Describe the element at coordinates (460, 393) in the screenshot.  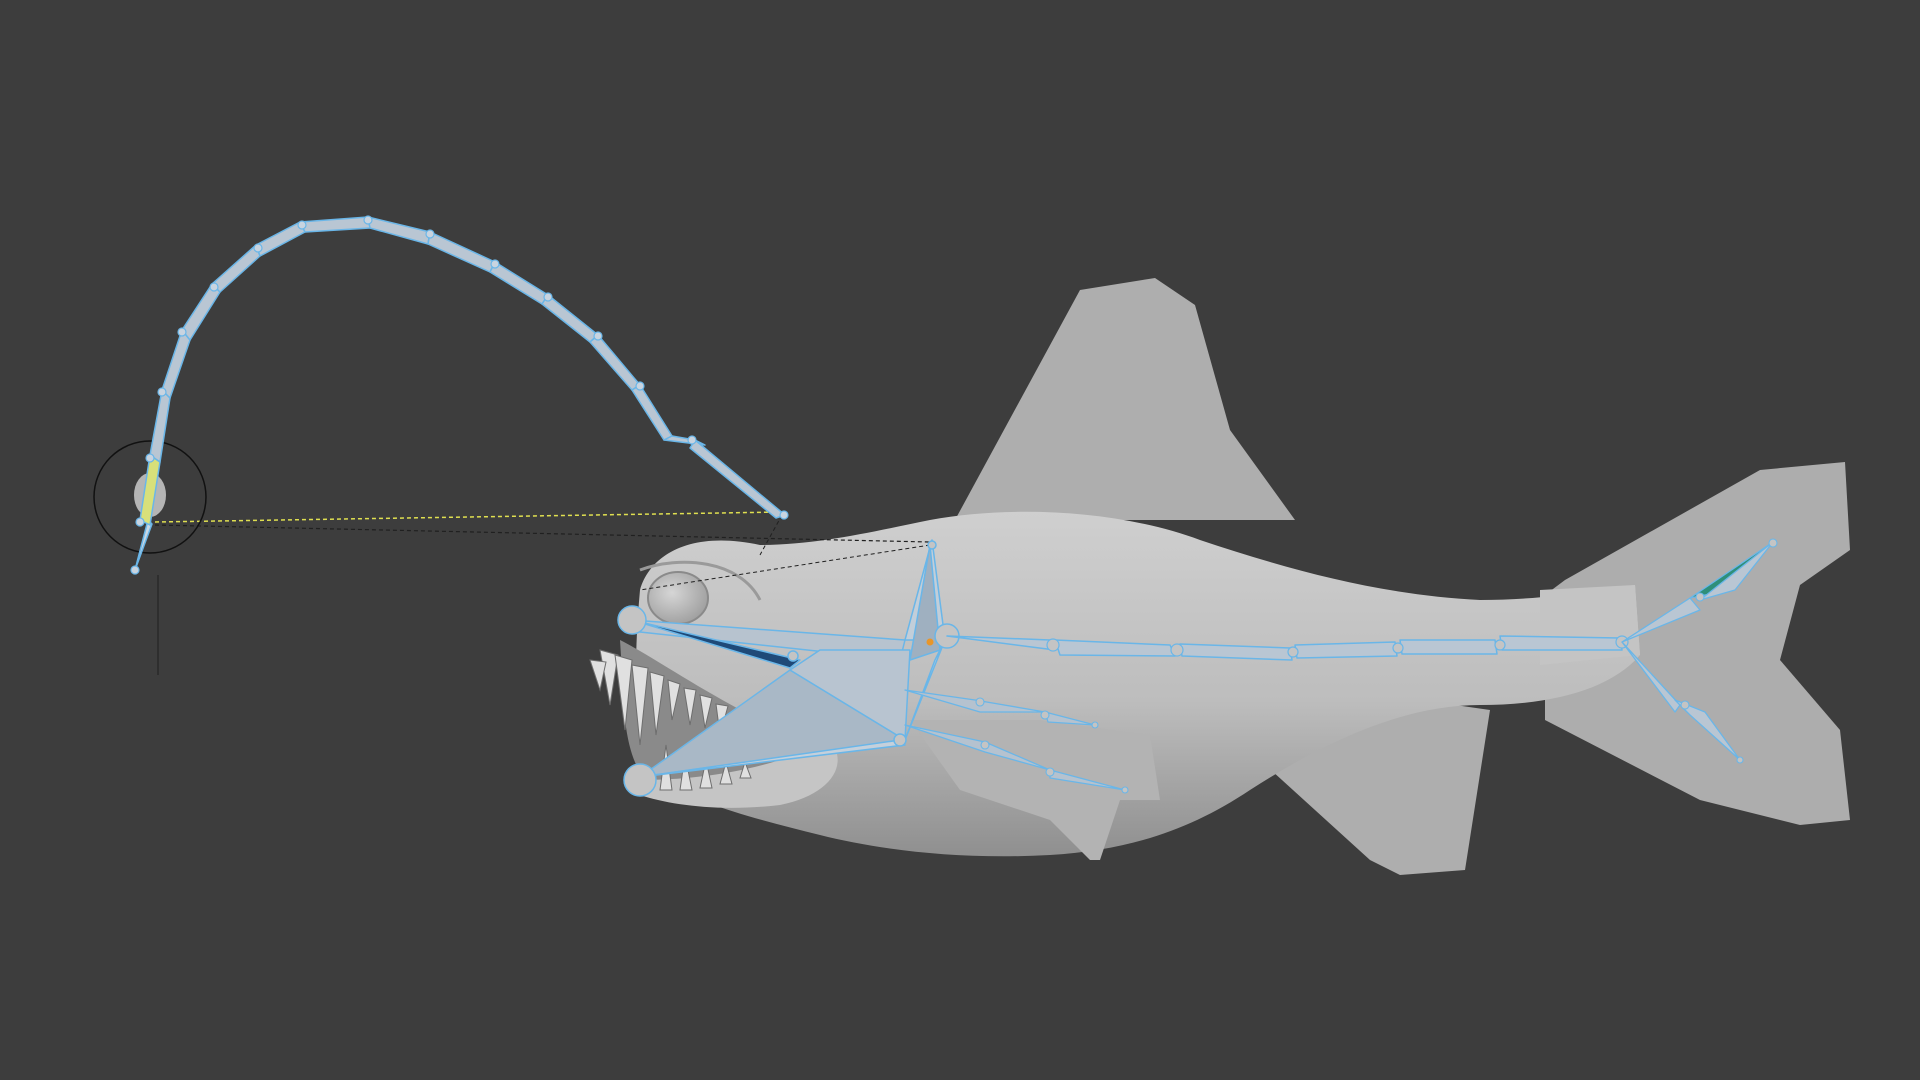
I see `lure-spine` at that location.